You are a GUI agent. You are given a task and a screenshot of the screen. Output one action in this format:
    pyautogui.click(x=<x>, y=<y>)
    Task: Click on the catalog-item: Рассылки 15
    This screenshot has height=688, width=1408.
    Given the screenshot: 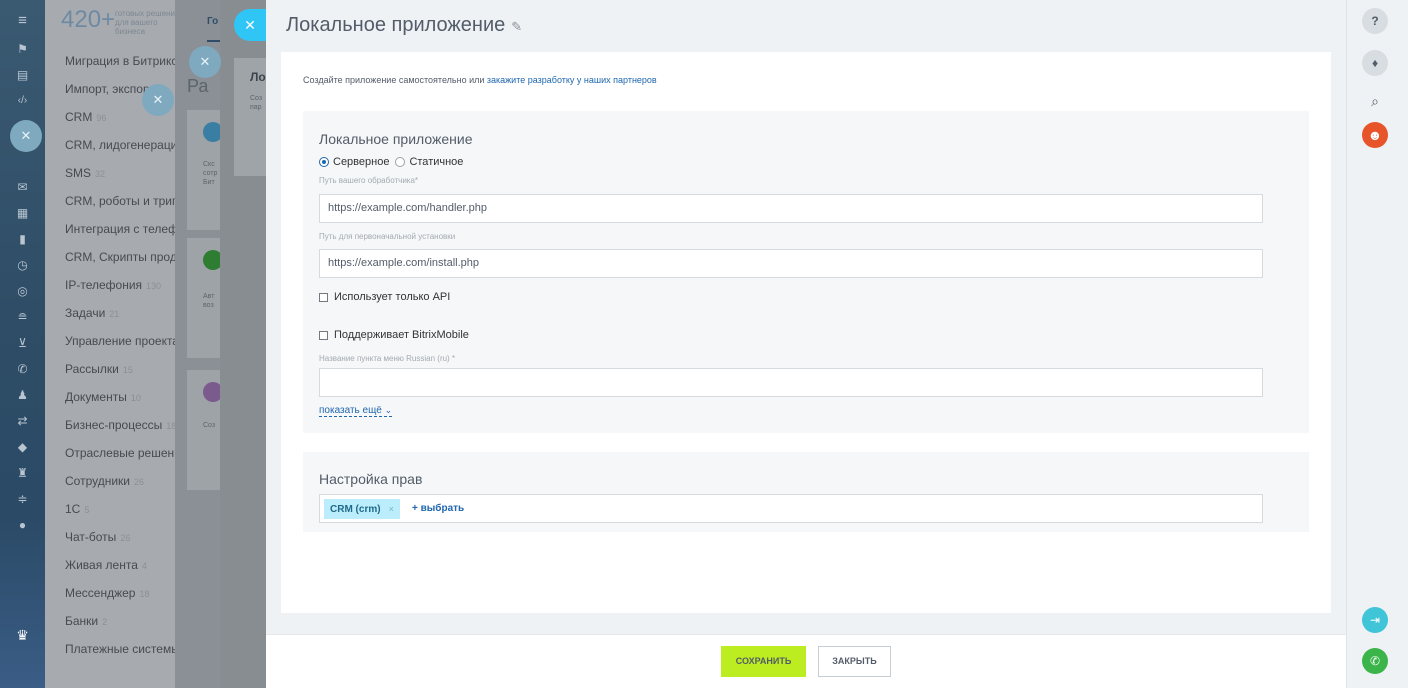 What is the action you would take?
    pyautogui.click(x=99, y=369)
    